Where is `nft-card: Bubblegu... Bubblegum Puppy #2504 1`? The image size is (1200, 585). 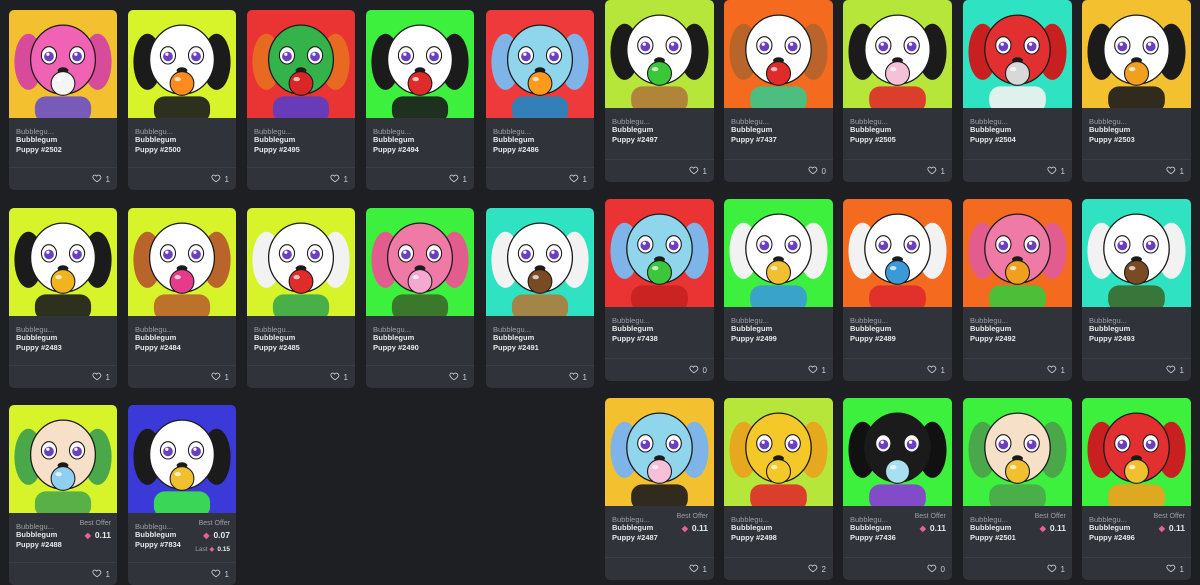
nft-card: Bubblegu... Bubblegum Puppy #2504 1 is located at coordinates (1017, 91).